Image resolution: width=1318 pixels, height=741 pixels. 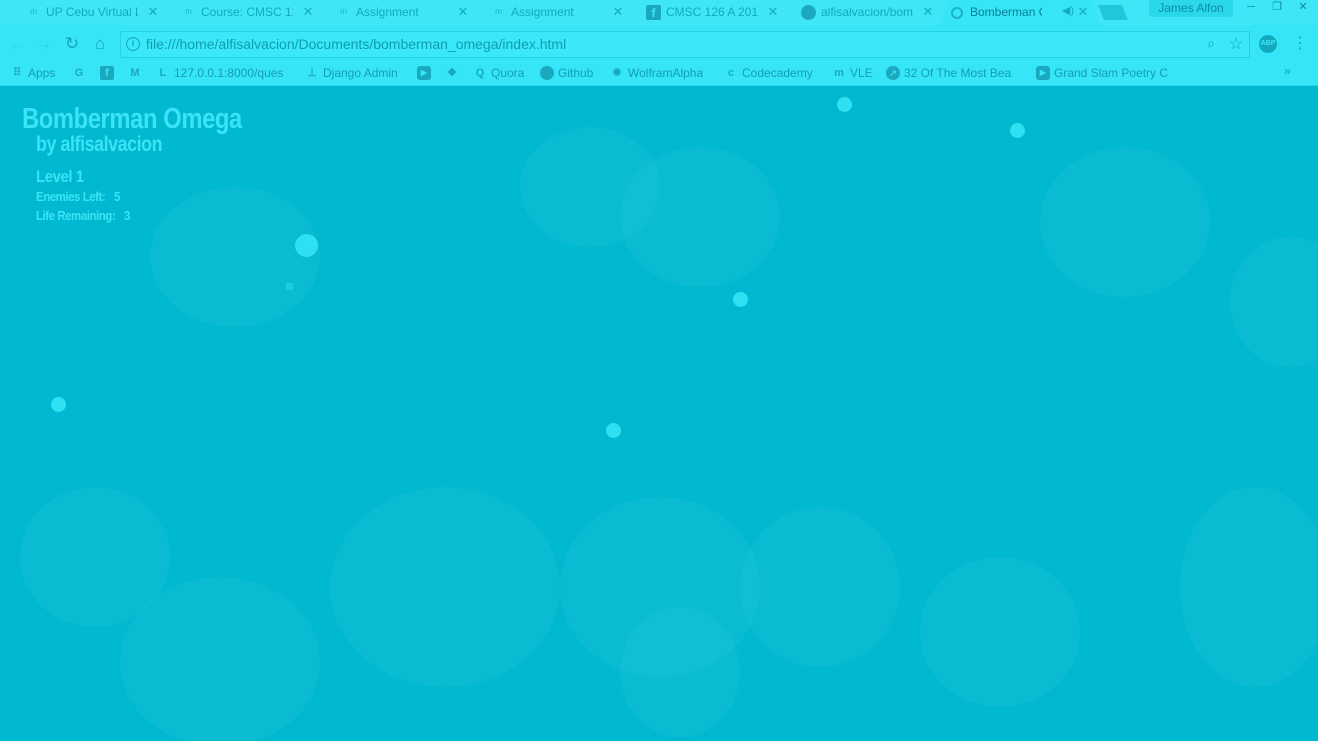 I want to click on life-remaining-value: 3, so click(x=127, y=215).